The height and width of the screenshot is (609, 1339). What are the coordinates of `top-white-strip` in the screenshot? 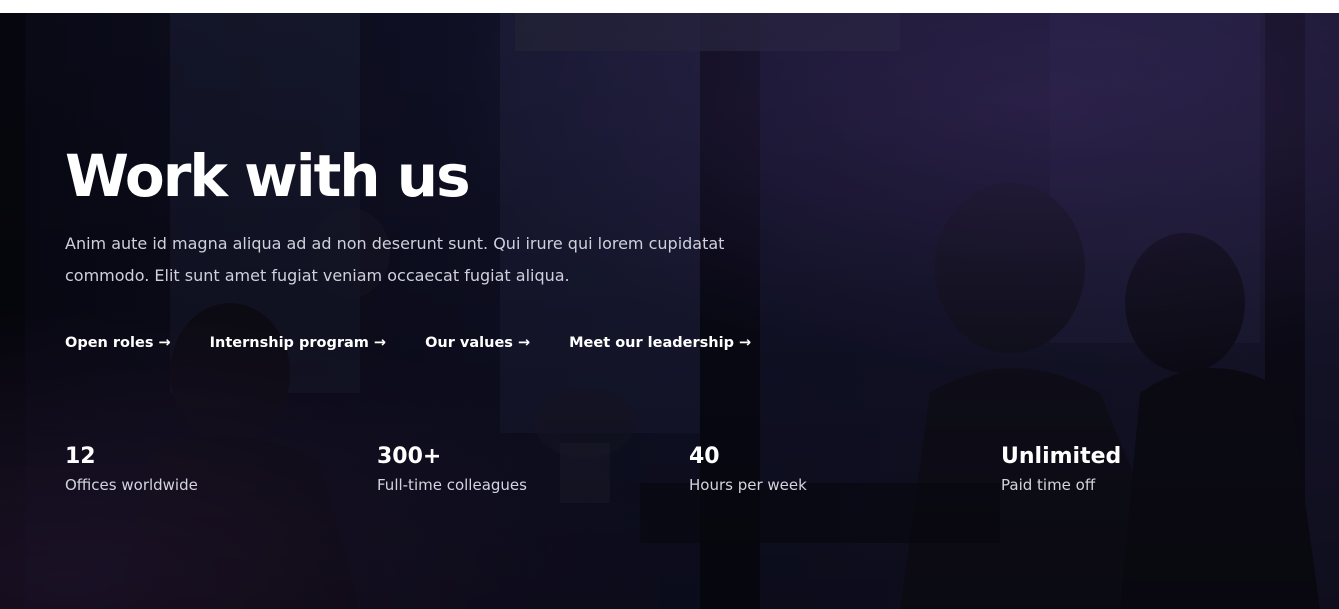 It's located at (669, 6).